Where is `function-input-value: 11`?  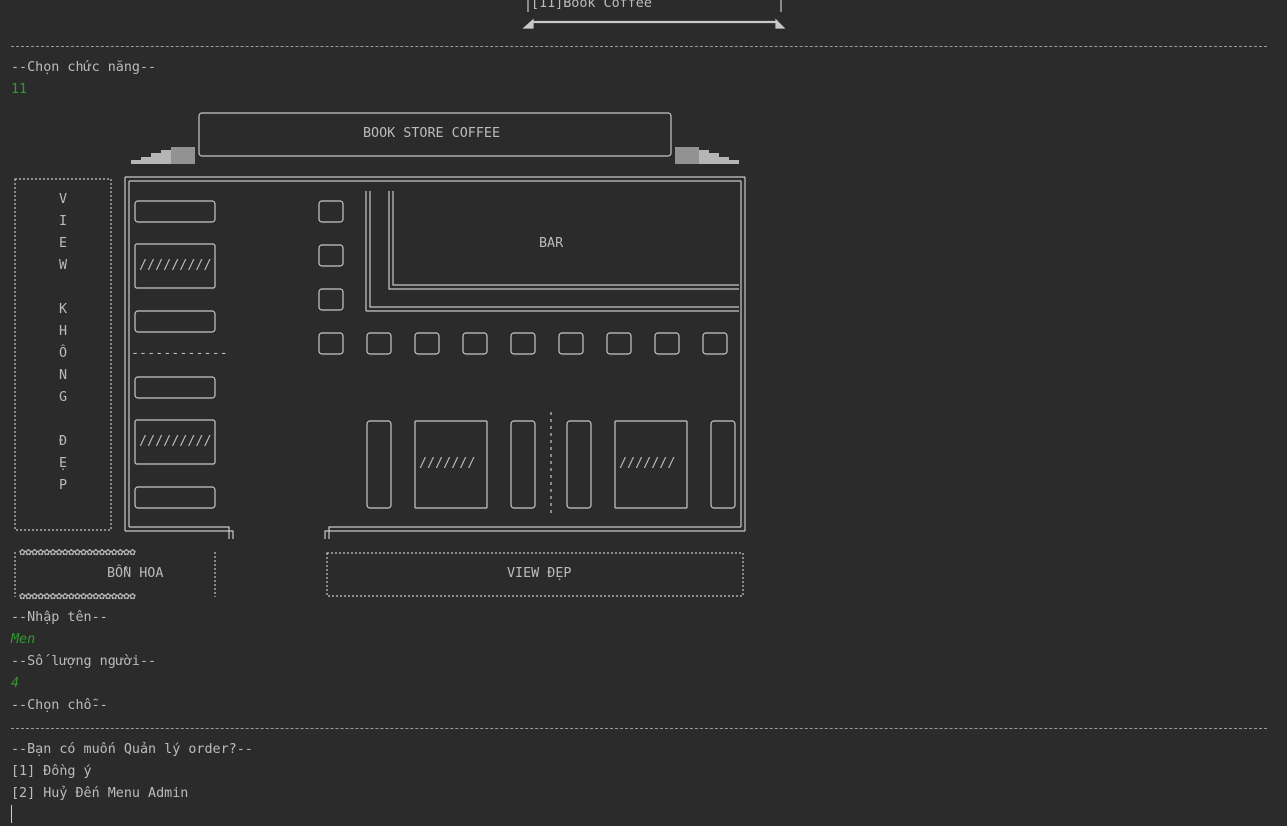 function-input-value: 11 is located at coordinates (19, 90).